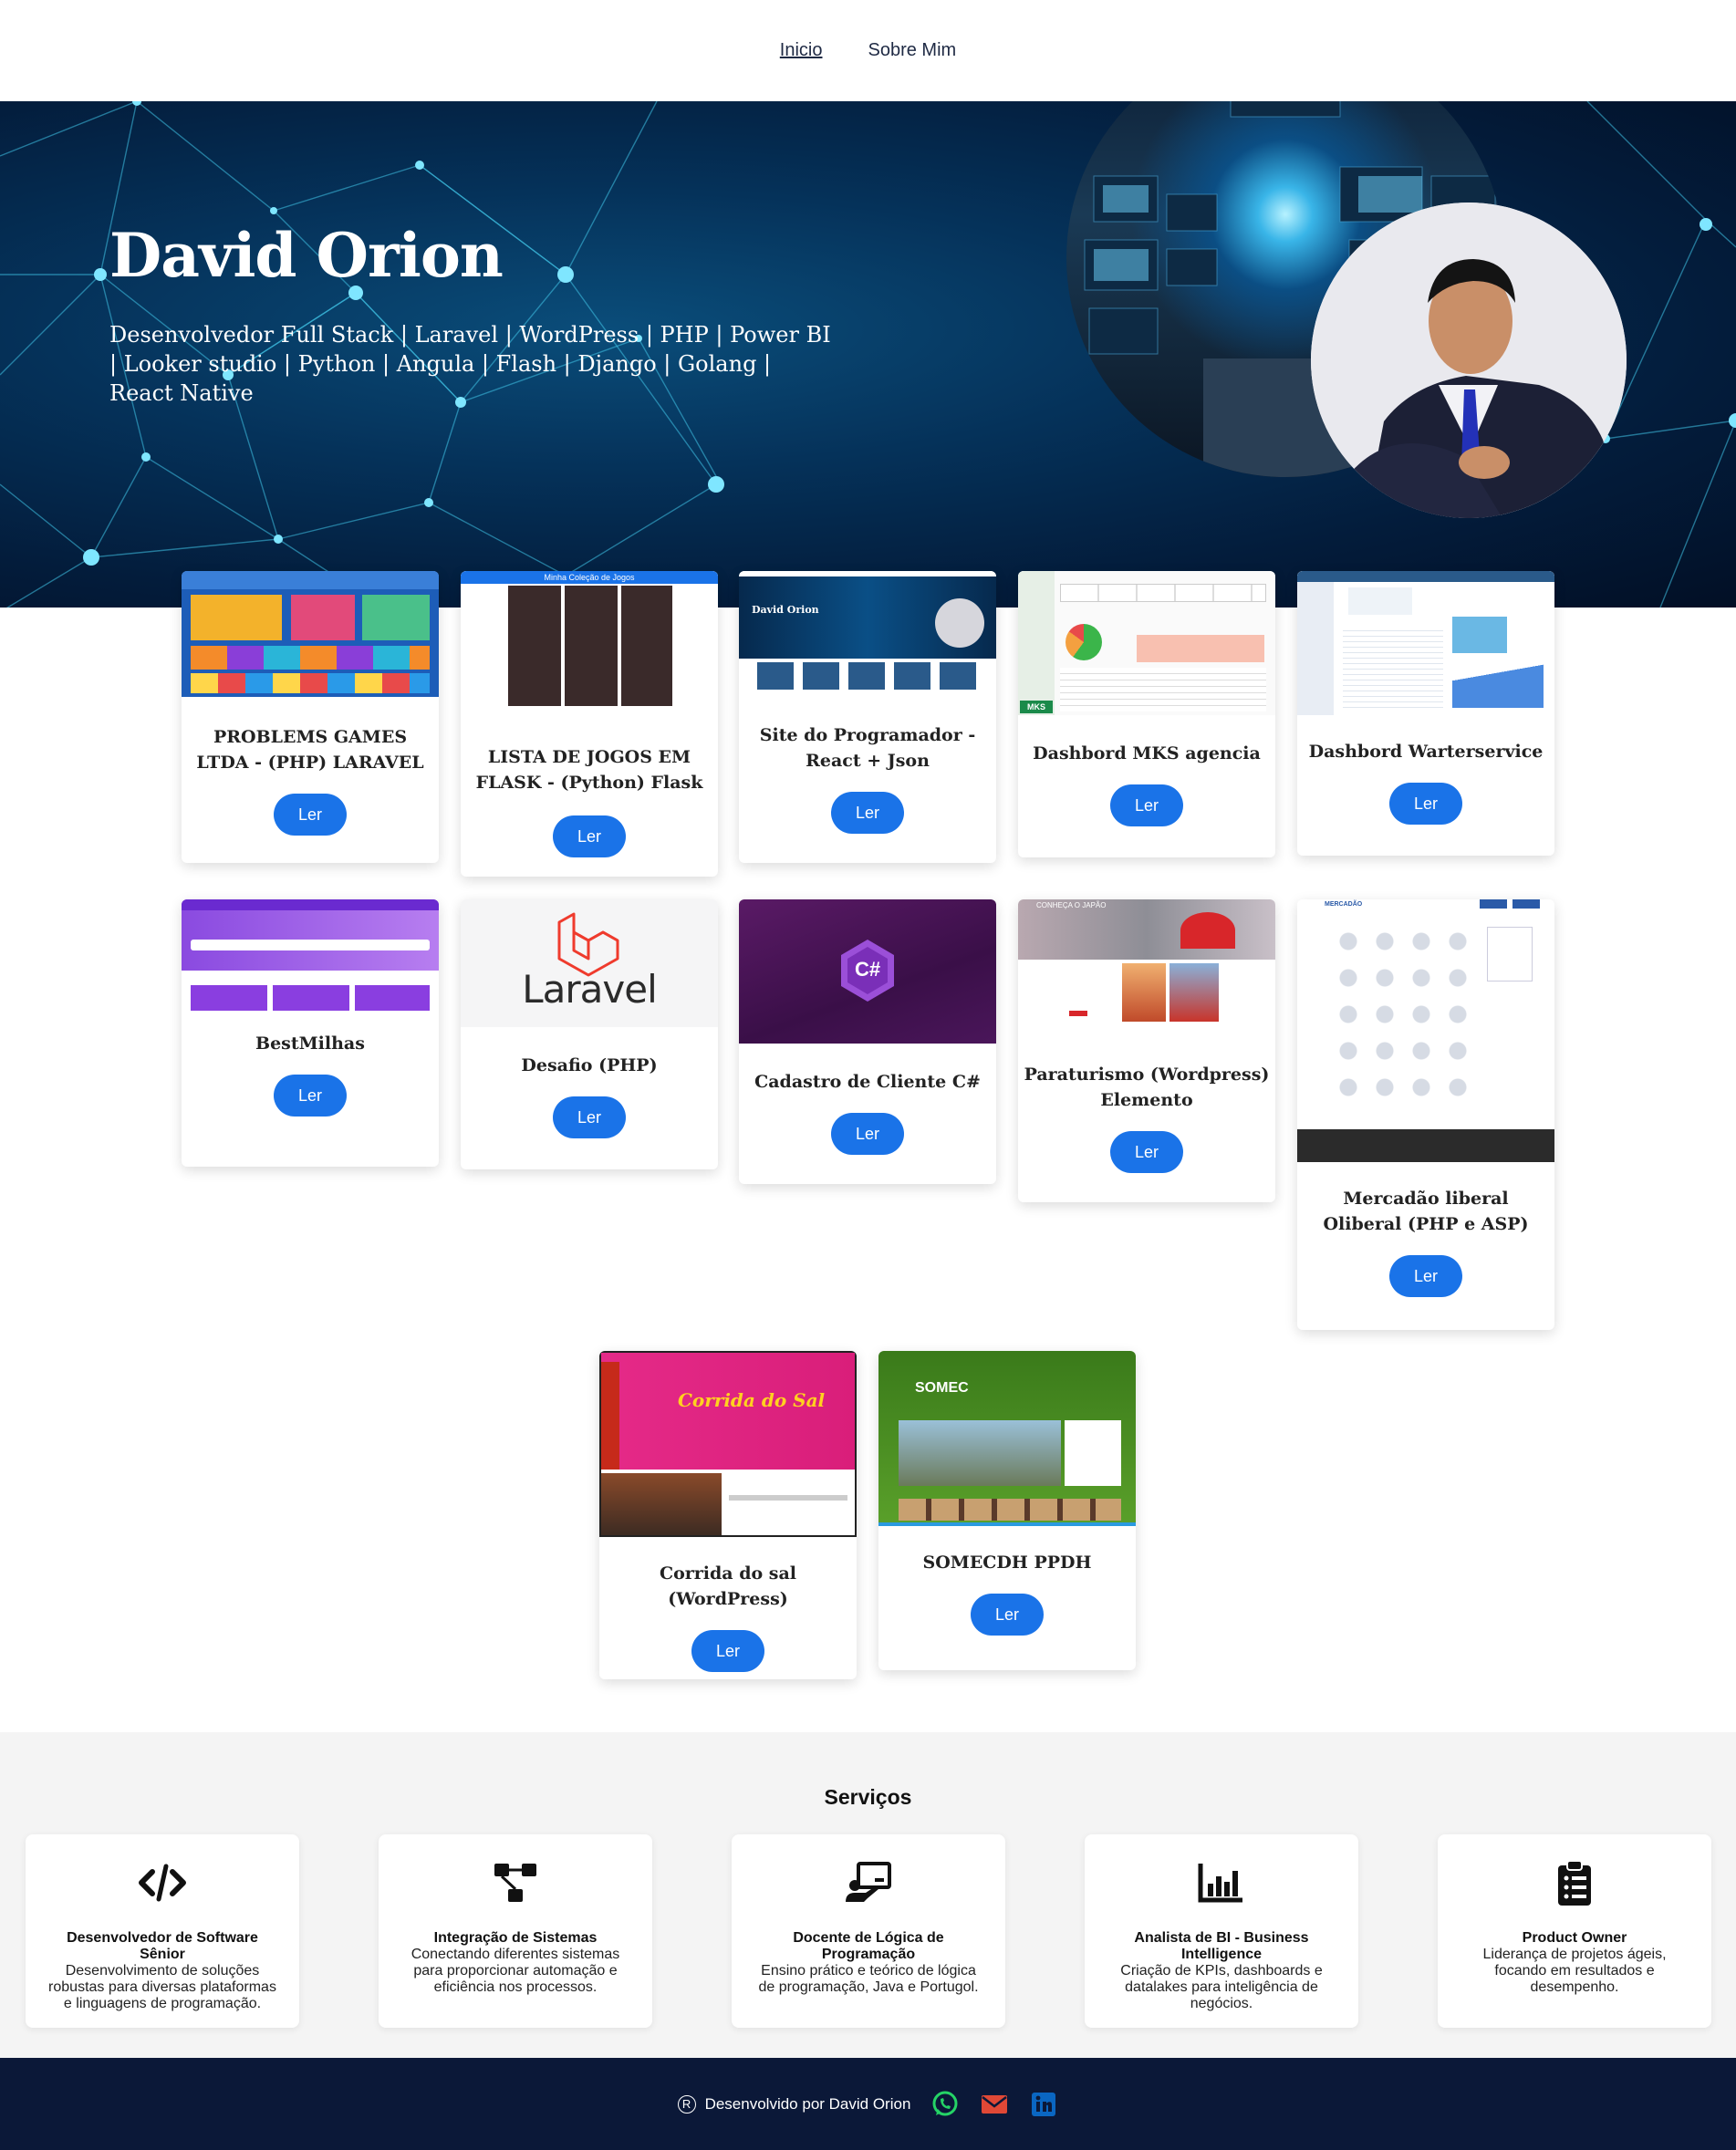  What do you see at coordinates (942, 1388) in the screenshot?
I see `thumb-logo: SOMEC` at bounding box center [942, 1388].